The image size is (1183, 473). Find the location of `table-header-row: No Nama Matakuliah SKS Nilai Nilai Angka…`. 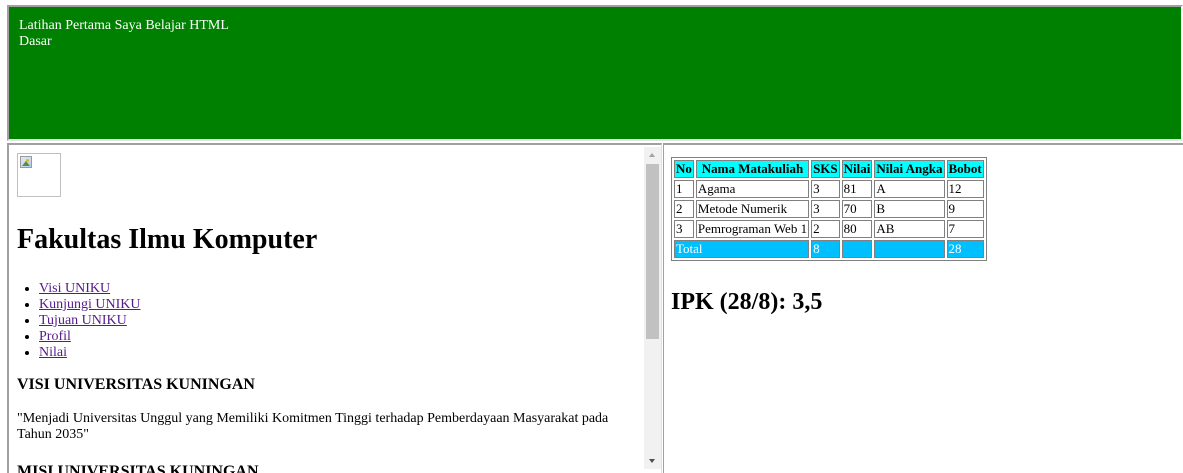

table-header-row: No Nama Matakuliah SKS Nilai Nilai Angka… is located at coordinates (829, 169).